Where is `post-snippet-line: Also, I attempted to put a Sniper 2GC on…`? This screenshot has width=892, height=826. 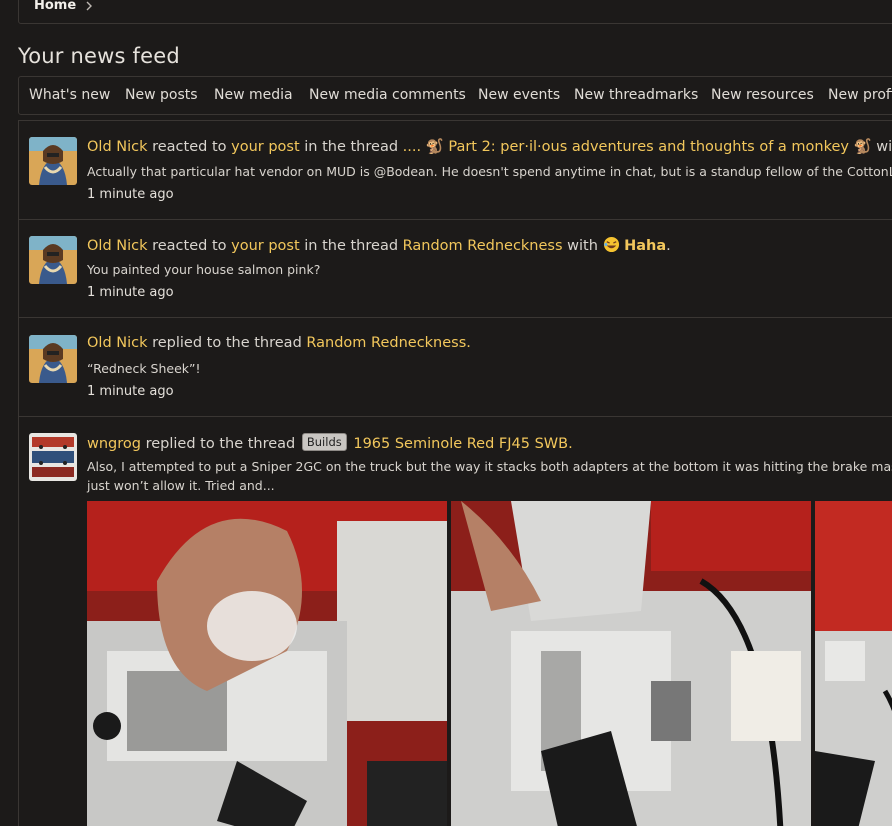
post-snippet-line: Also, I attempted to put a Sniper 2GC on… is located at coordinates (489, 466).